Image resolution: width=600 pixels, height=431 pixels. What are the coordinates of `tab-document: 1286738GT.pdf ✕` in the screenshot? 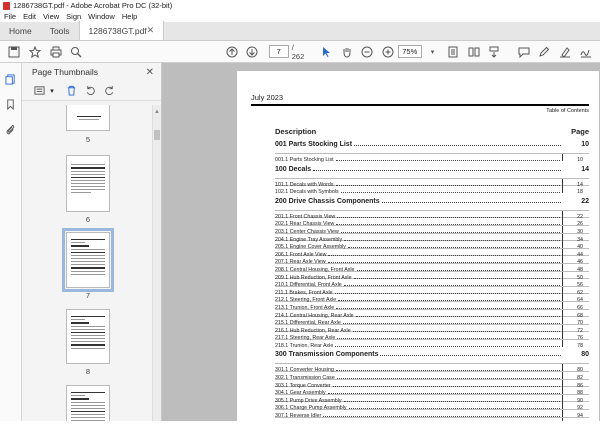 It's located at (121, 30).